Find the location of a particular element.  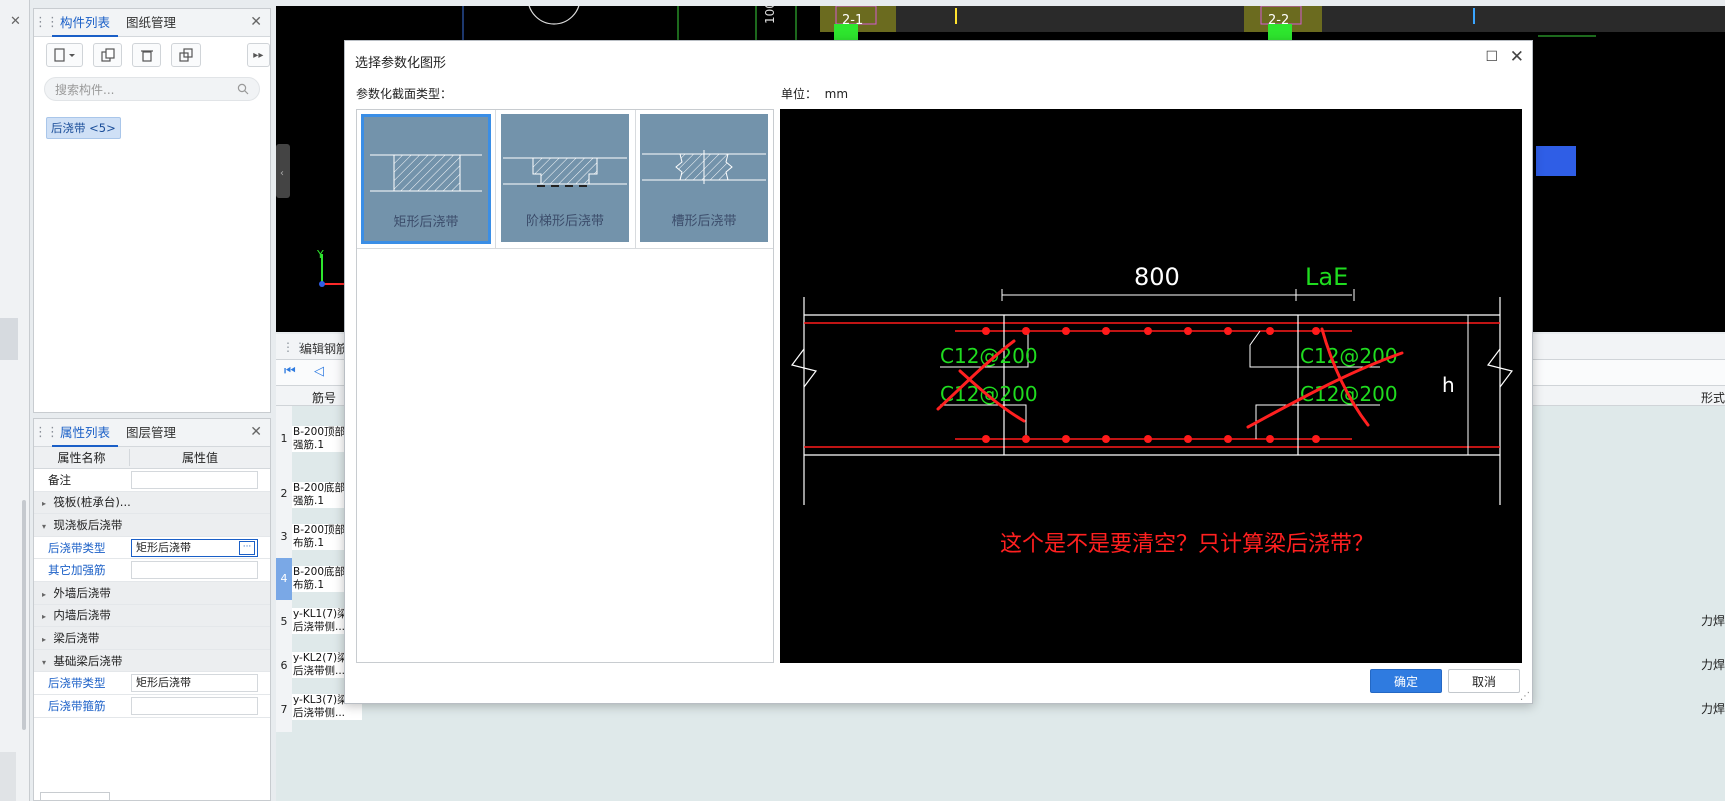

row-number: 7 is located at coordinates (284, 710).